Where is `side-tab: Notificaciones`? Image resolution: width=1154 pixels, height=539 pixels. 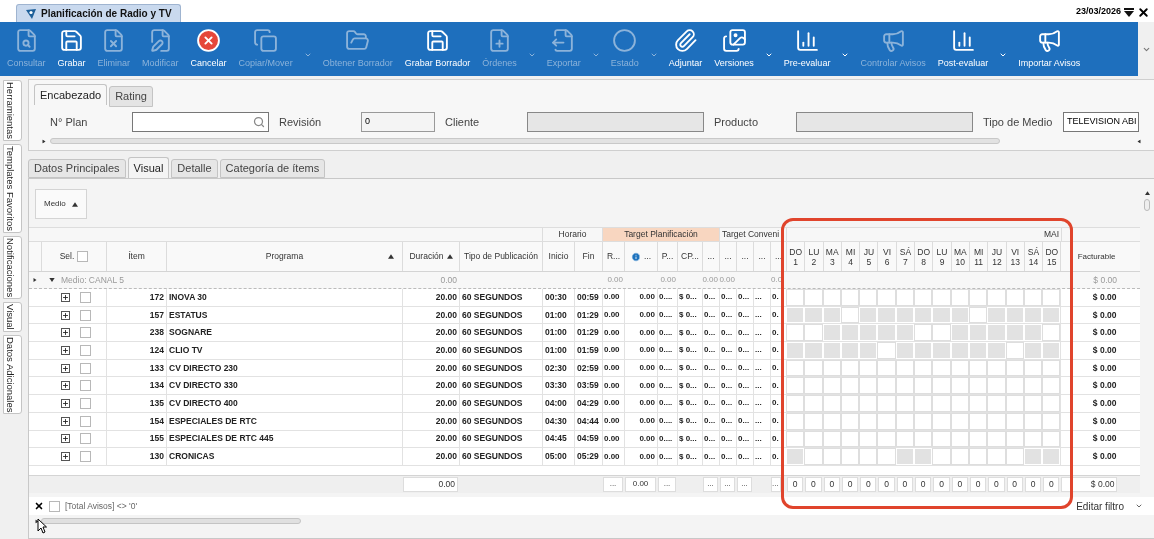 side-tab: Notificaciones is located at coordinates (12, 268).